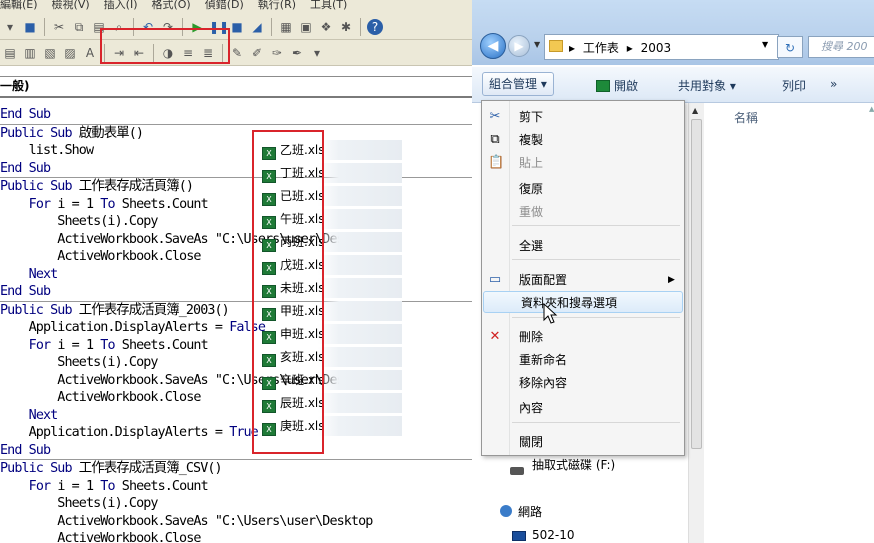  What do you see at coordinates (328, 5) in the screenshot?
I see `vba-menu-item: 工具(T)` at bounding box center [328, 5].